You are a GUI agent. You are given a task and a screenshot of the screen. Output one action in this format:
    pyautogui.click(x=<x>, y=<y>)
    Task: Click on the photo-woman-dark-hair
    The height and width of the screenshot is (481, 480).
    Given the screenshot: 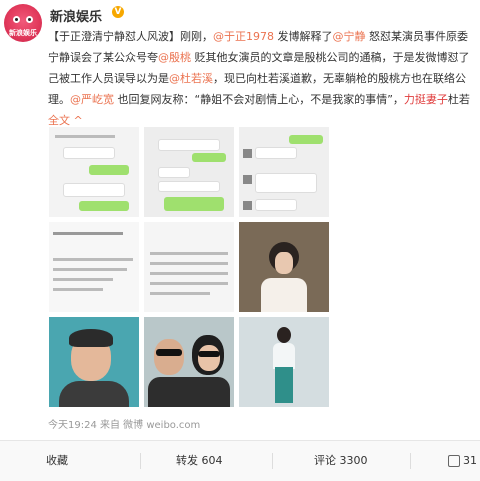 What is the action you would take?
    pyautogui.click(x=284, y=267)
    